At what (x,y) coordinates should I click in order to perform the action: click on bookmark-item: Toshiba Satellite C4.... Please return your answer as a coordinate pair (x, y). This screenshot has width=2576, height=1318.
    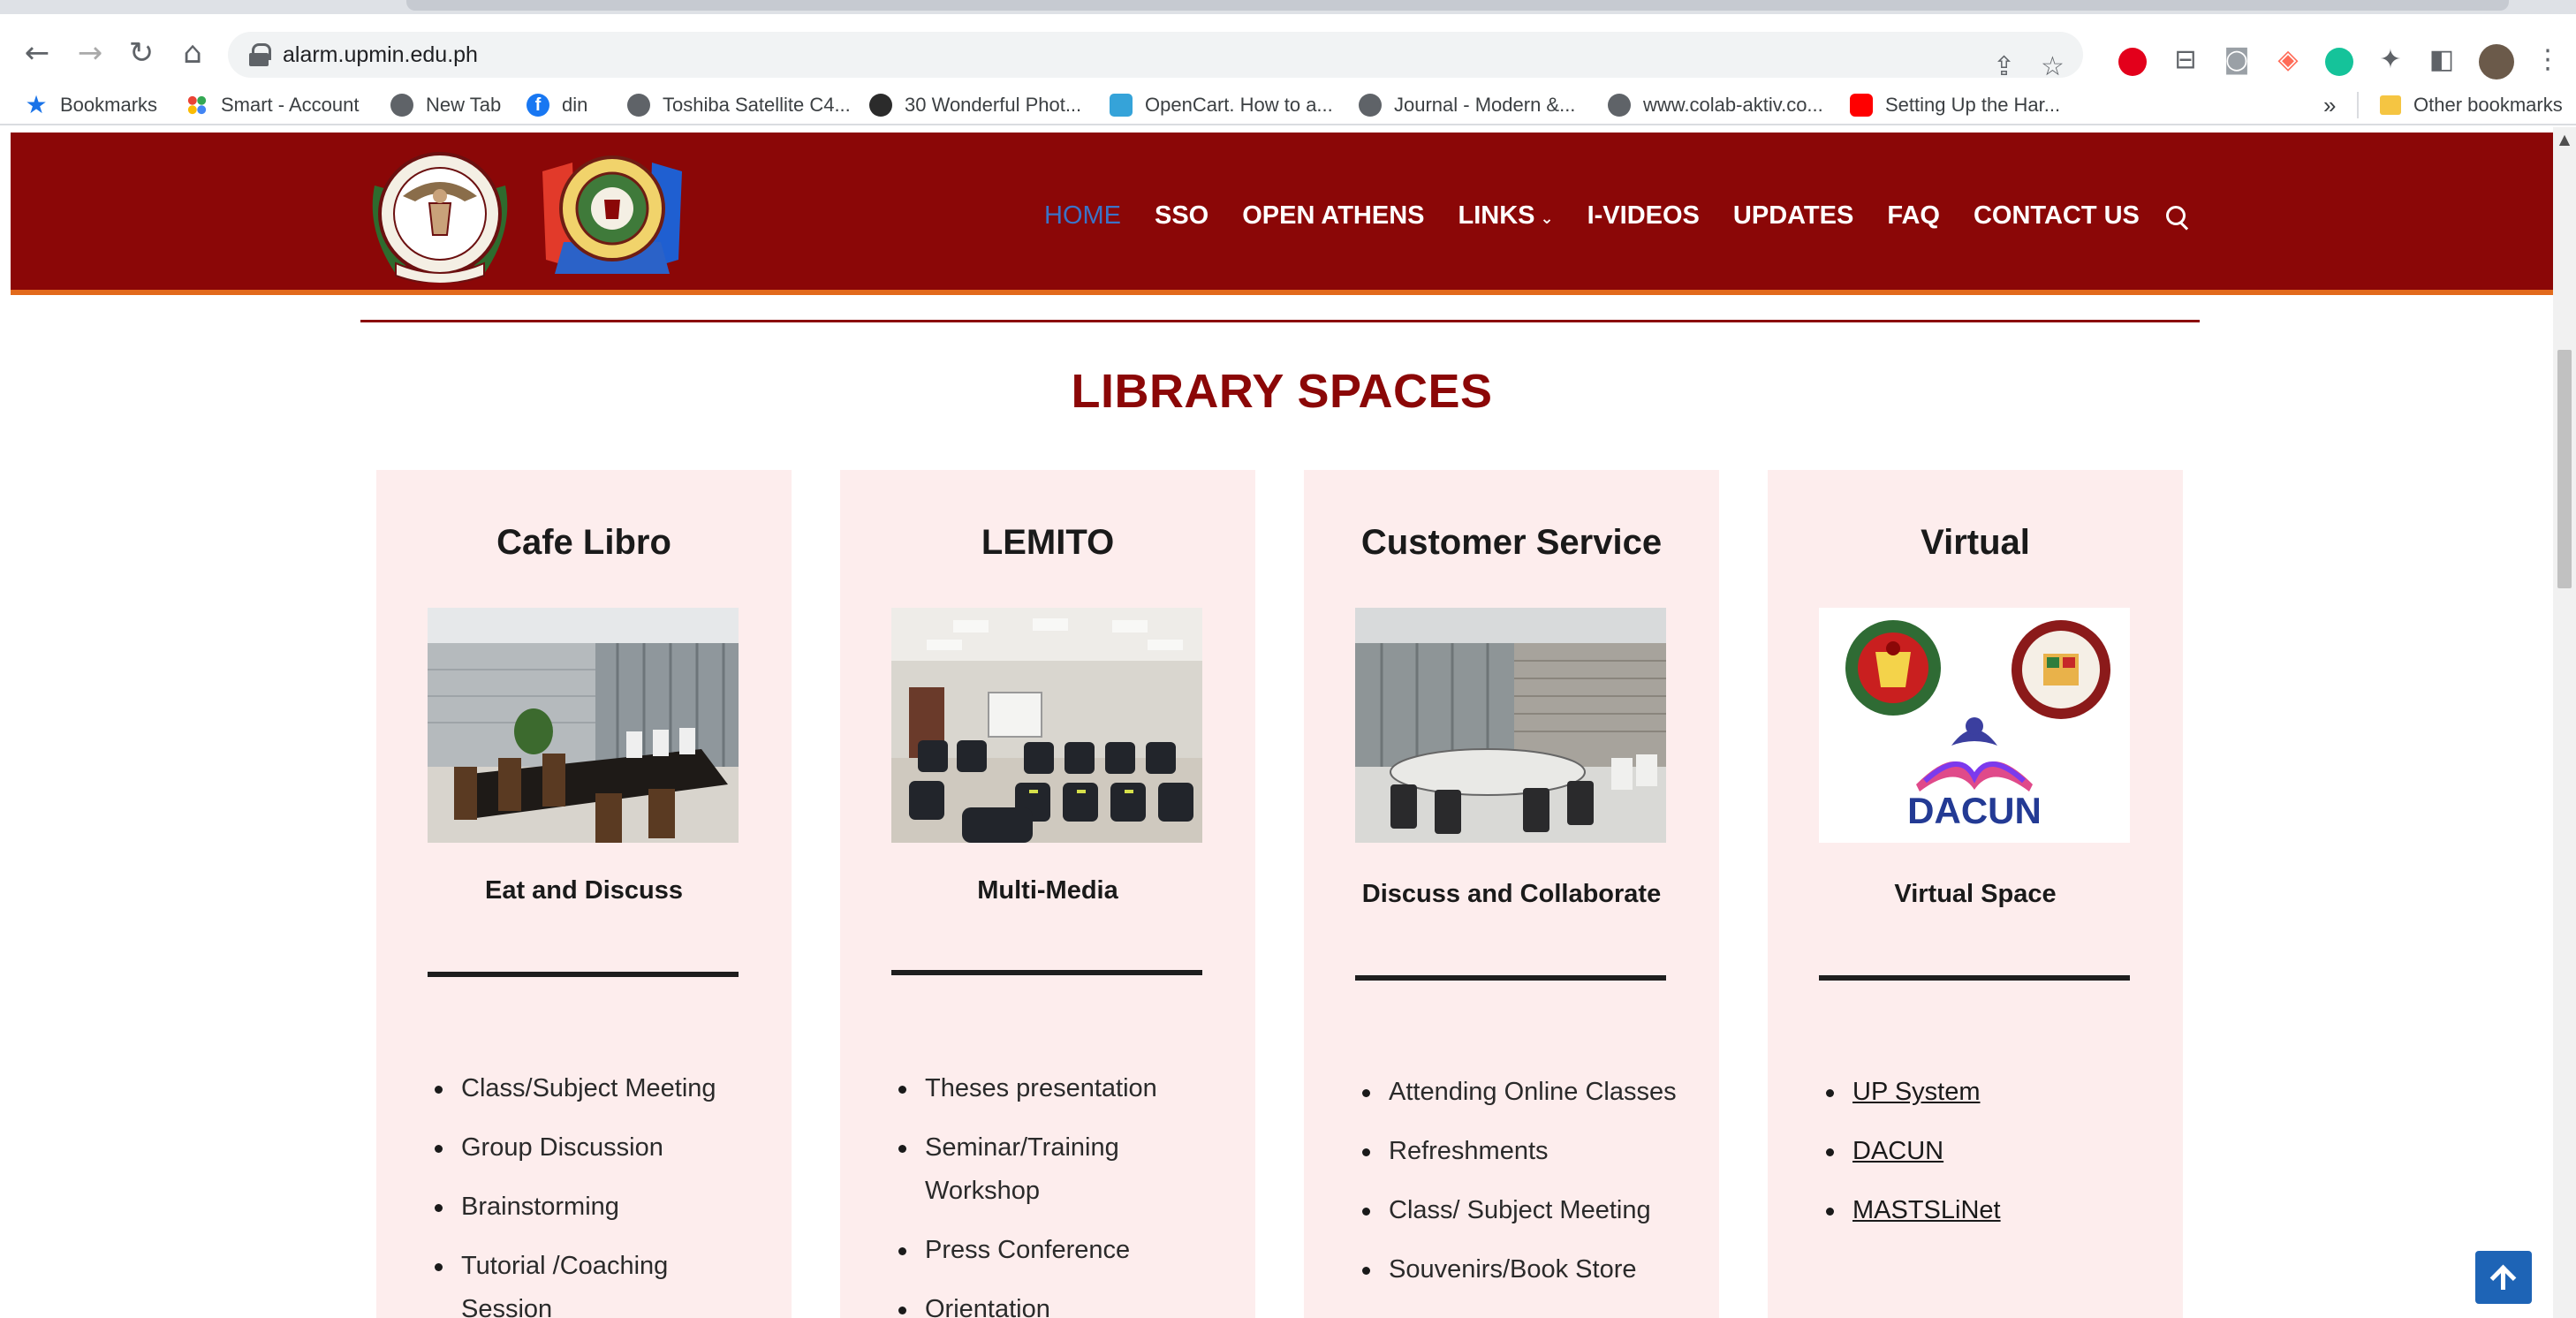
    Looking at the image, I should click on (739, 105).